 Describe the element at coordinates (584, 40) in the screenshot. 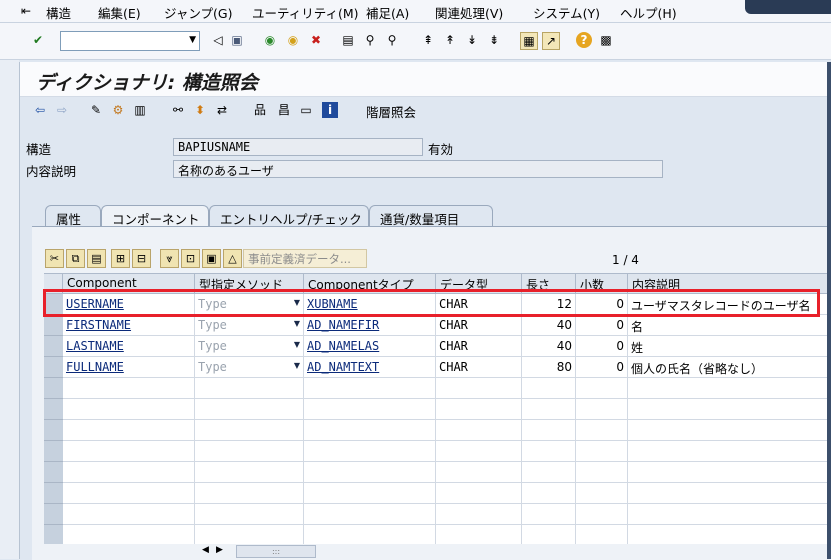

I see `help-icon: ?` at that location.